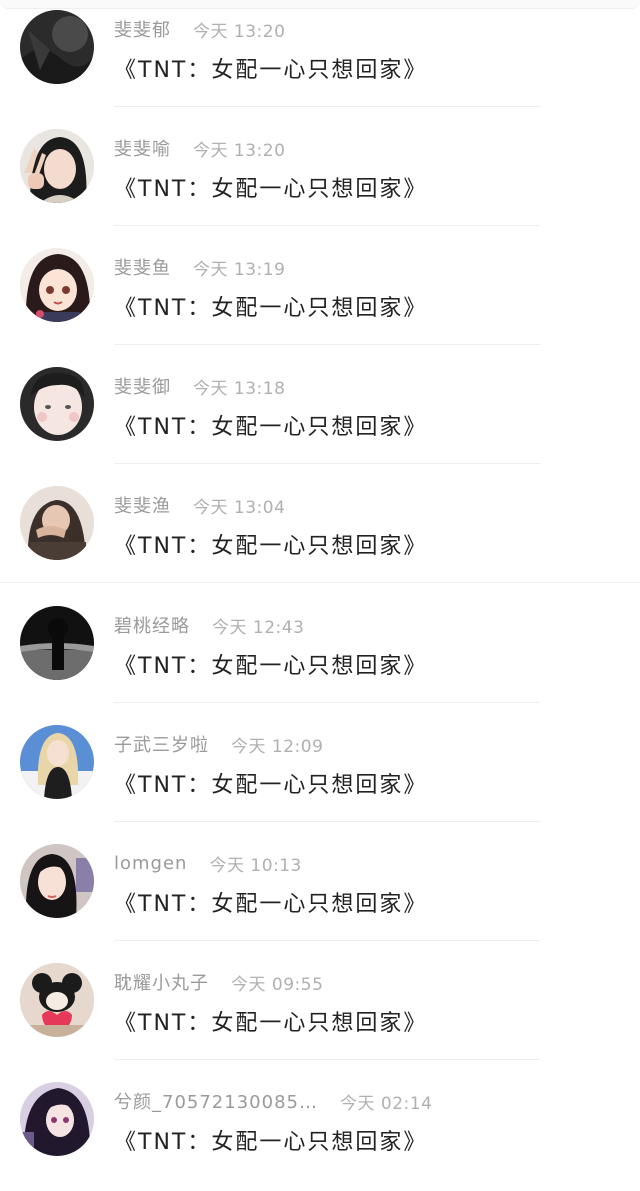 The height and width of the screenshot is (1191, 640). I want to click on nickname: 斐斐渔, so click(142, 505).